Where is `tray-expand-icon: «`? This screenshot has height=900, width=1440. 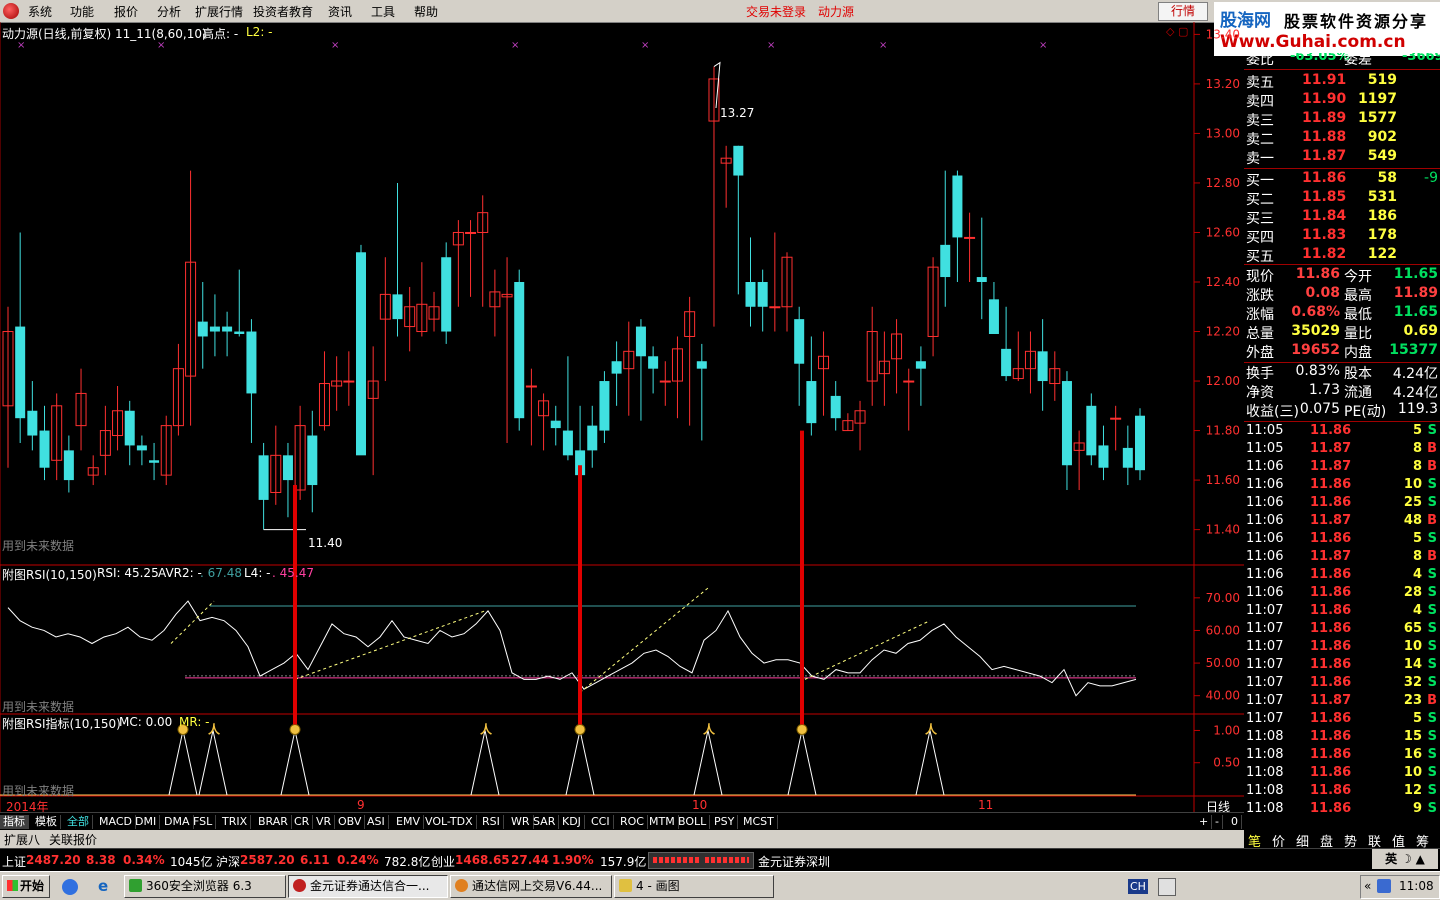
tray-expand-icon: « is located at coordinates (1367, 886).